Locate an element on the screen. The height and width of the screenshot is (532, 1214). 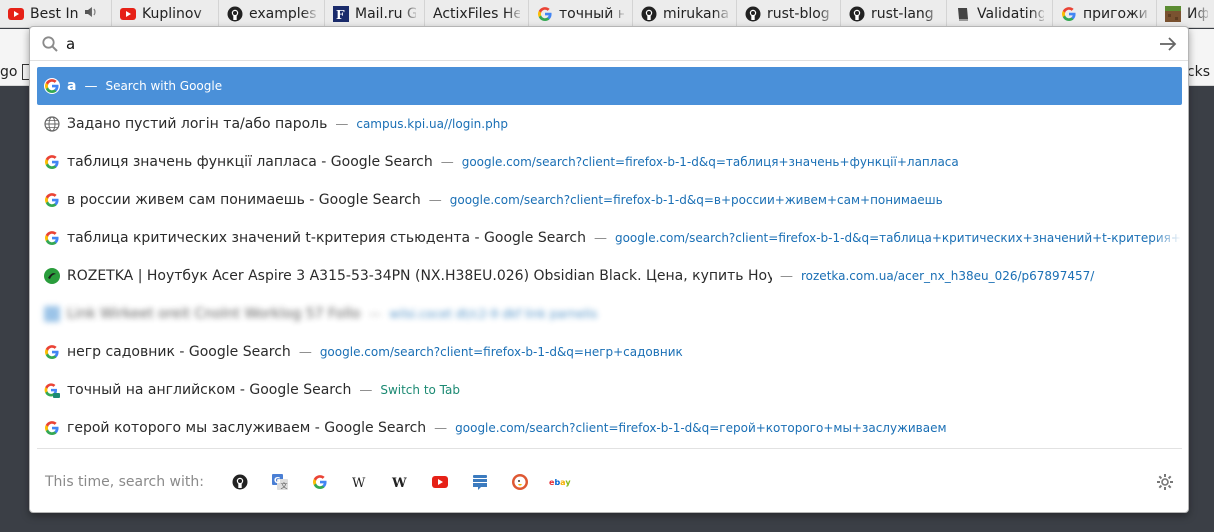
footer-divider is located at coordinates (609, 448).